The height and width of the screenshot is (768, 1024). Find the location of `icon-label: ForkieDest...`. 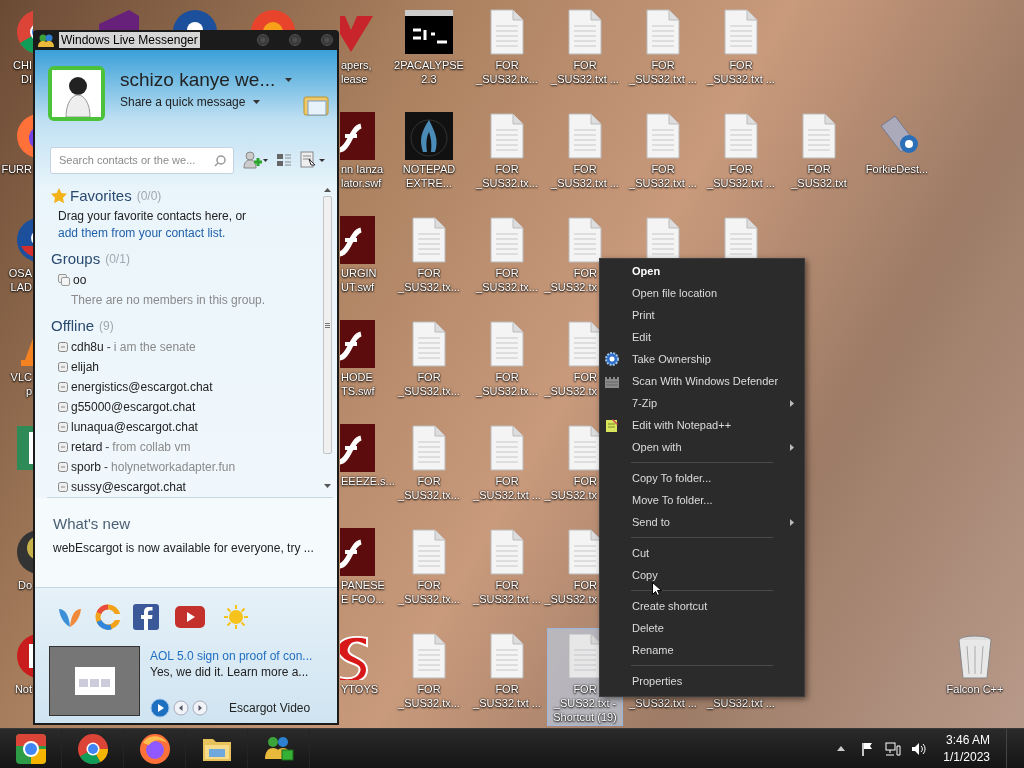

icon-label: ForkieDest... is located at coordinates (897, 169).